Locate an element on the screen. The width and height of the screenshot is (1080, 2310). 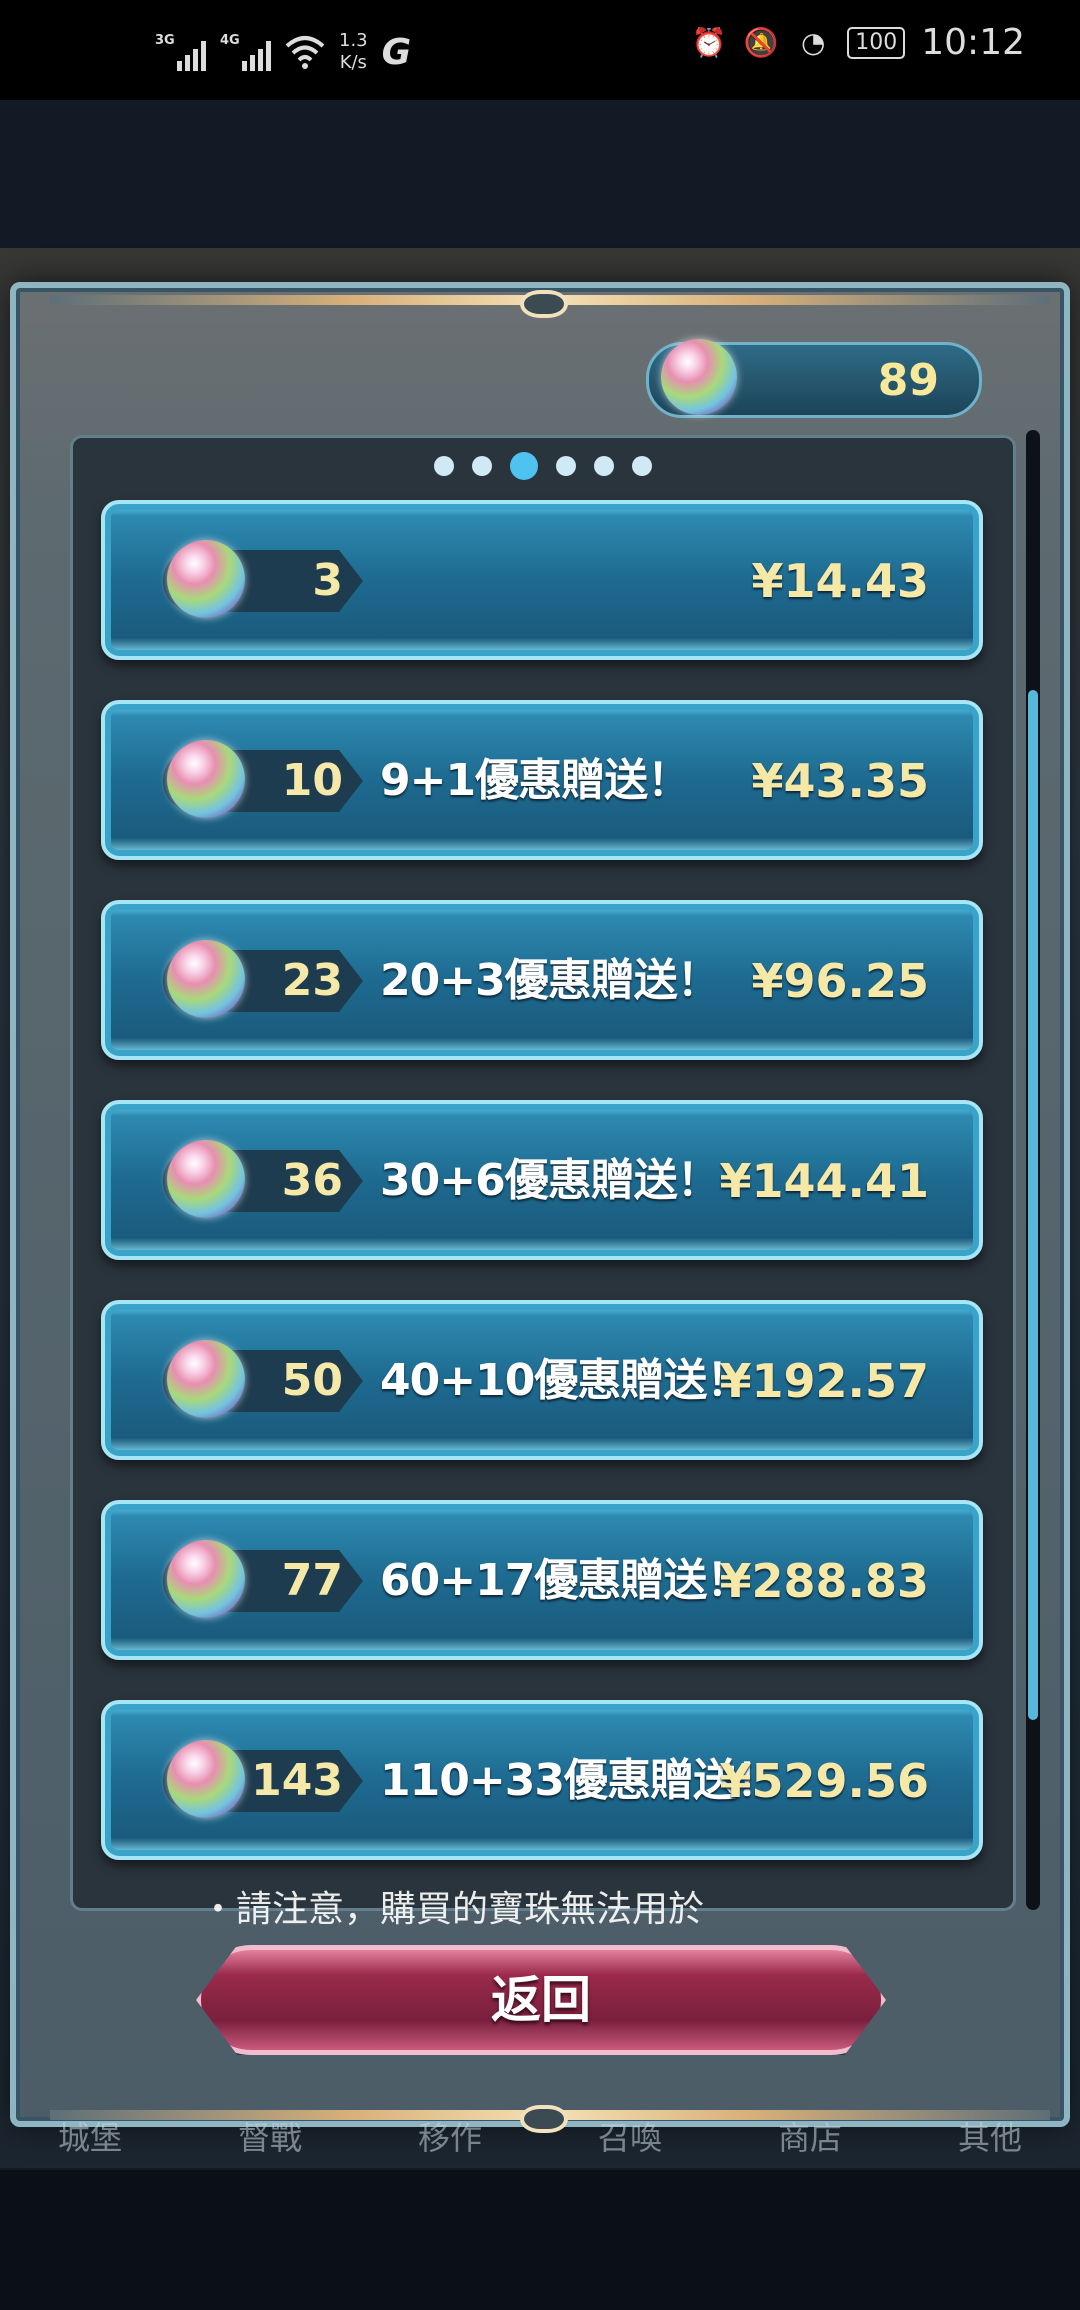
package-price: ¥96.25 is located at coordinates (840, 981).